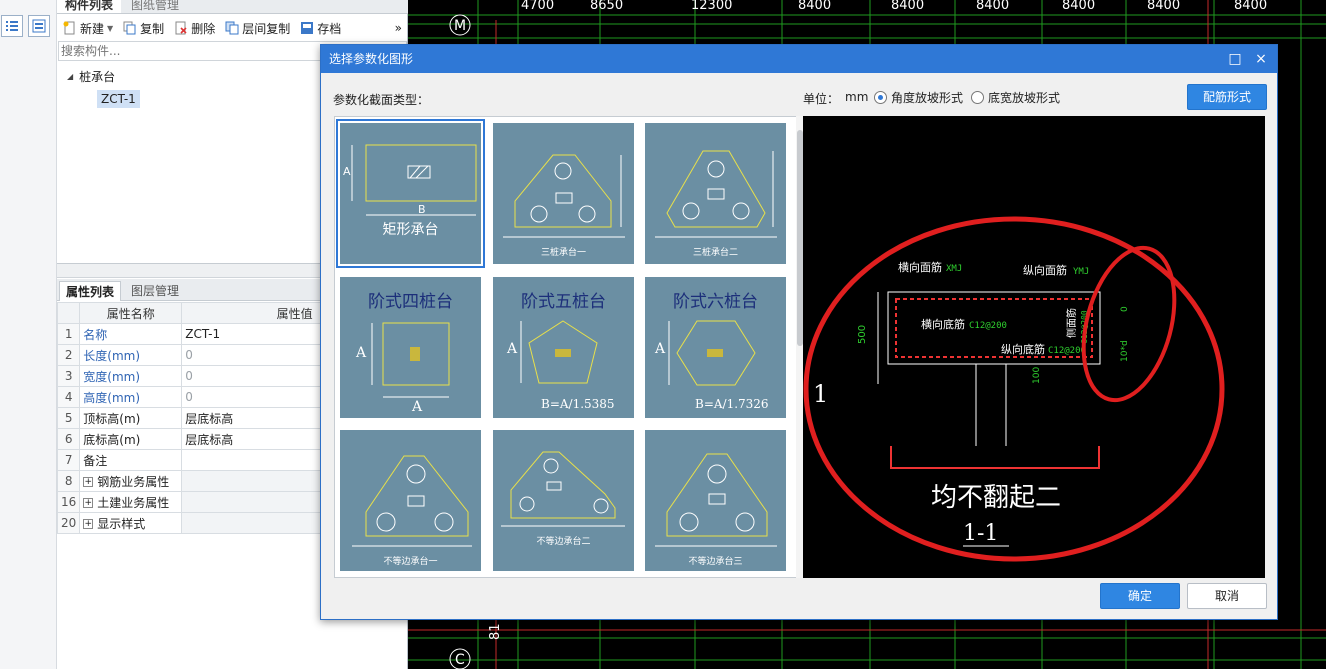 The height and width of the screenshot is (669, 1326). I want to click on row-name-group: + 显示样式, so click(131, 523).